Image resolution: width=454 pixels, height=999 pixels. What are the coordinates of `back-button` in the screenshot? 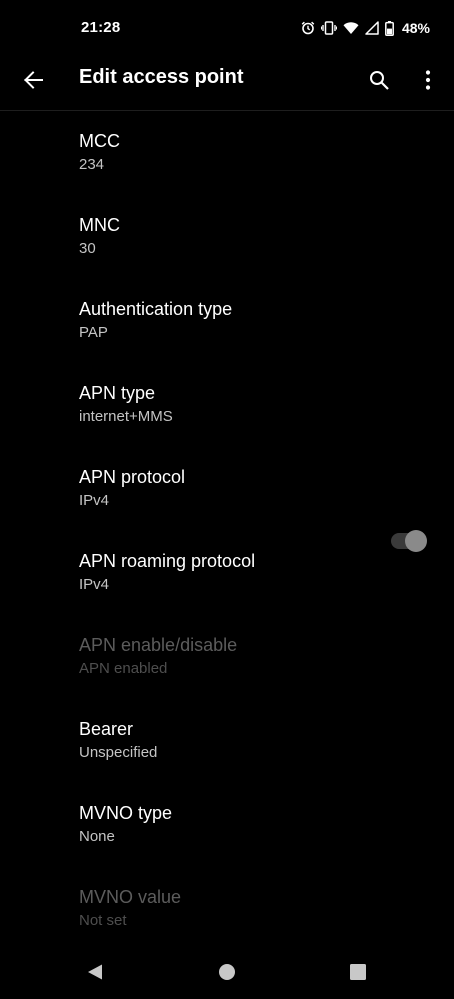 It's located at (33, 82).